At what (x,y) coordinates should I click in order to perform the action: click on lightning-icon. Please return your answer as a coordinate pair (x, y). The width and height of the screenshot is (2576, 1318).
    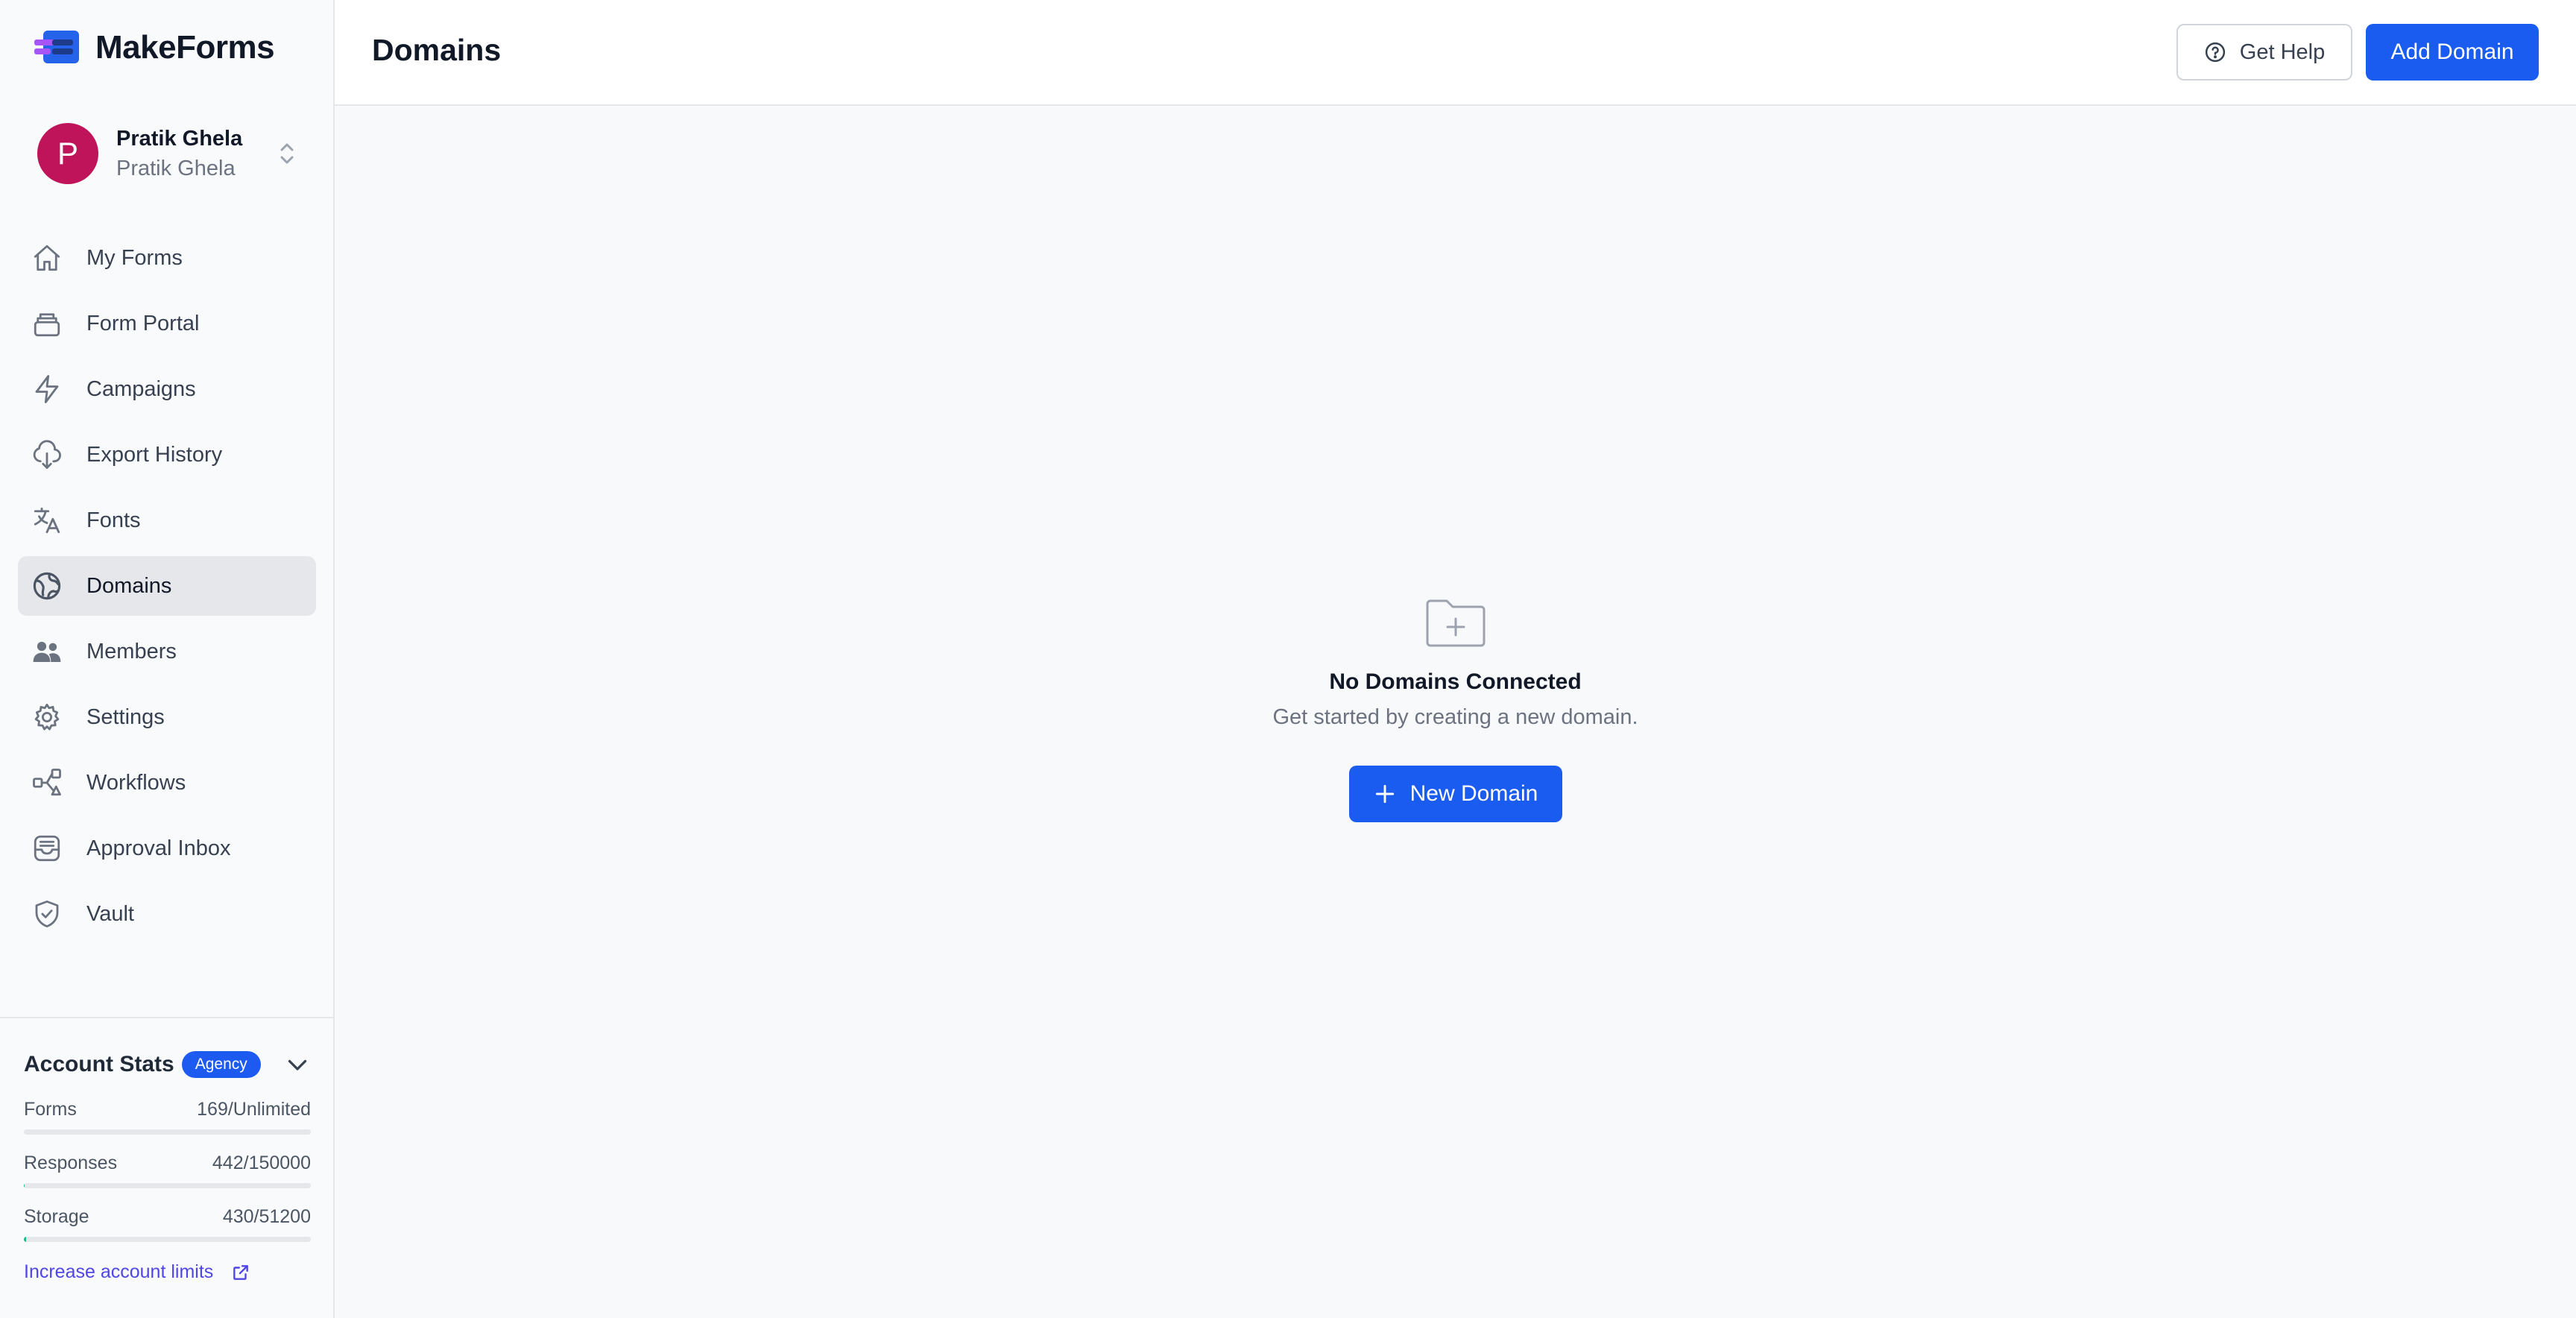
    Looking at the image, I should click on (47, 389).